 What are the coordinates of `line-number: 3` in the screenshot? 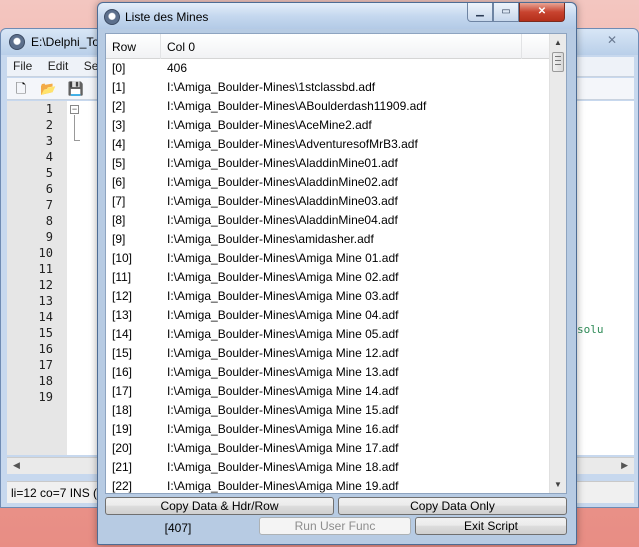 It's located at (49, 141).